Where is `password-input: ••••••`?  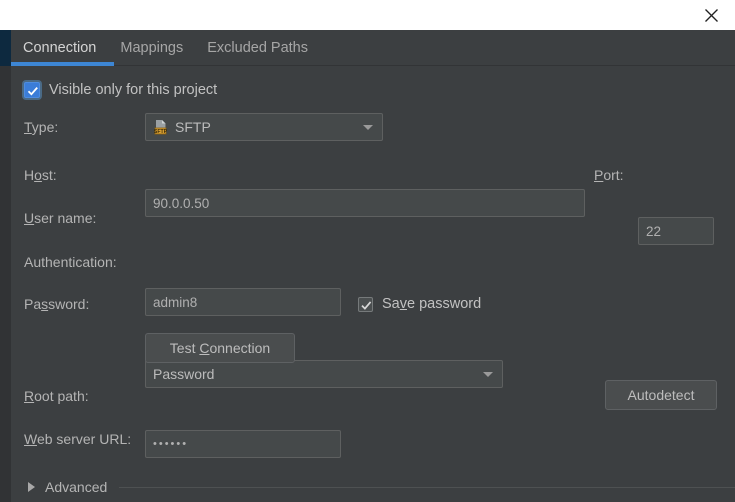 password-input: •••••• is located at coordinates (243, 444).